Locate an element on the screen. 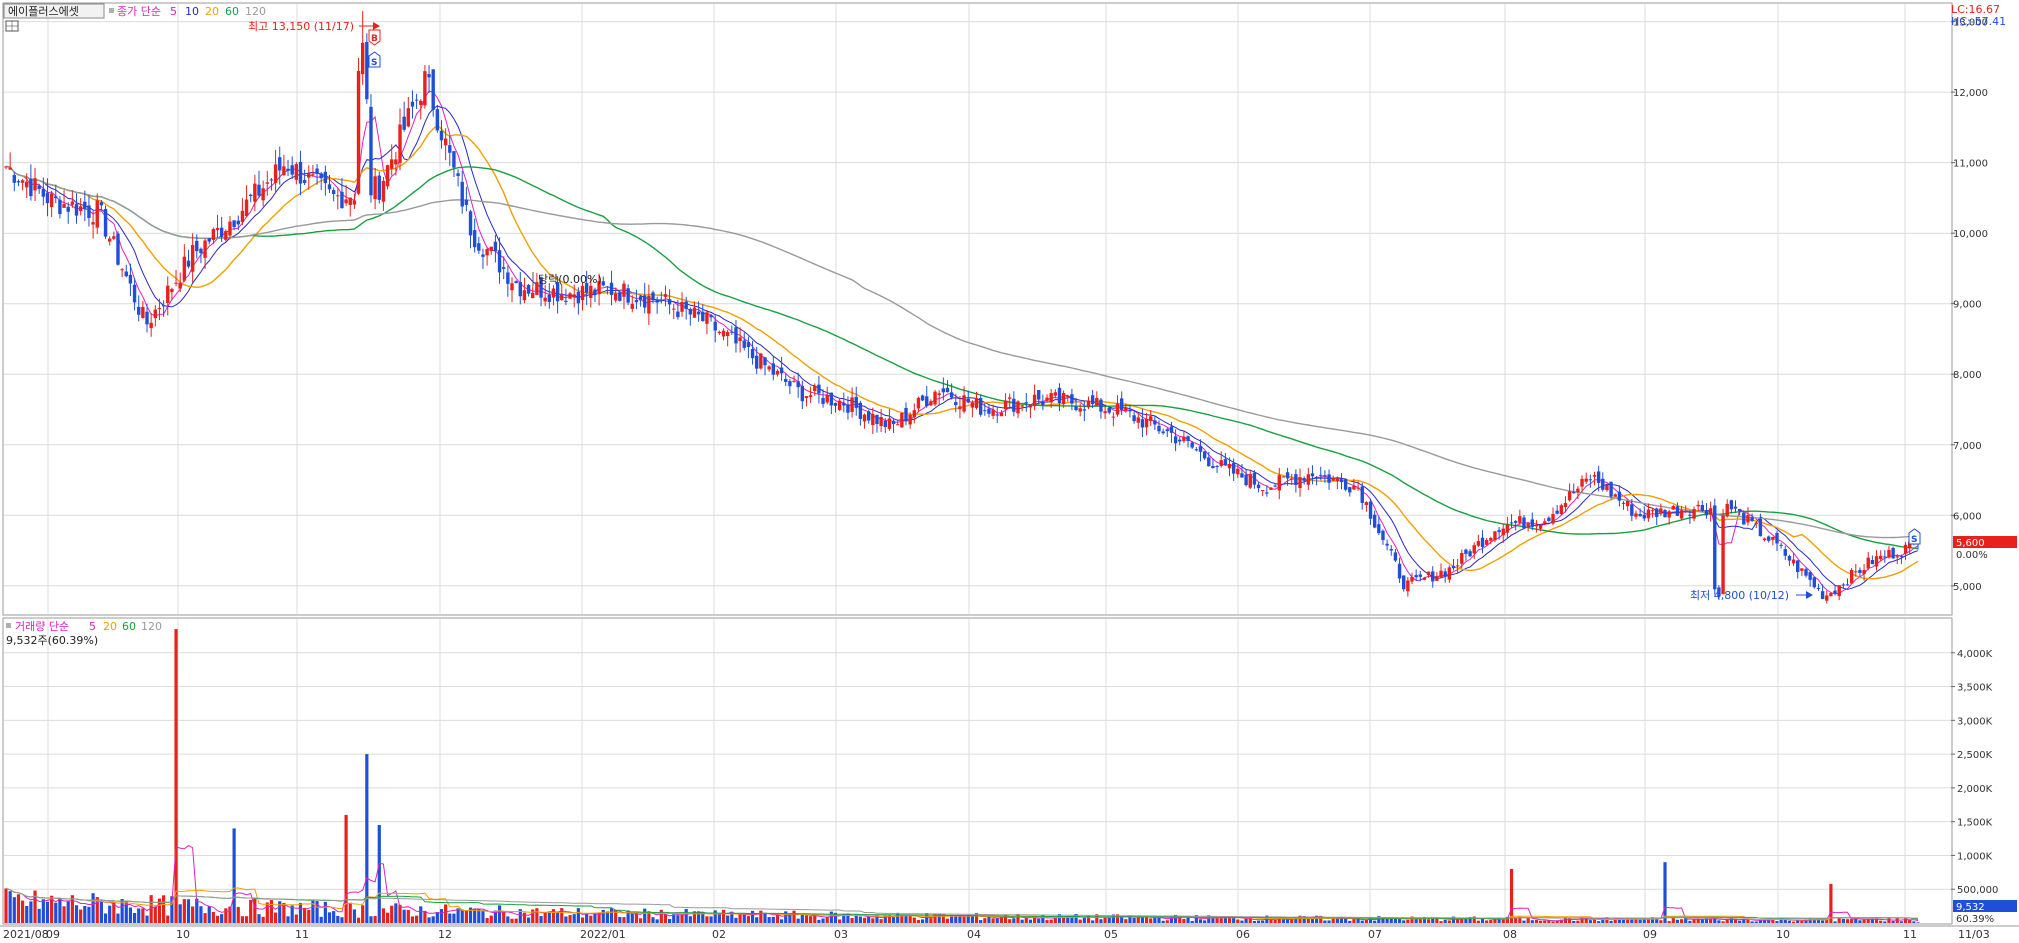  volume-tick-label: 2,500K is located at coordinates (1975, 755).